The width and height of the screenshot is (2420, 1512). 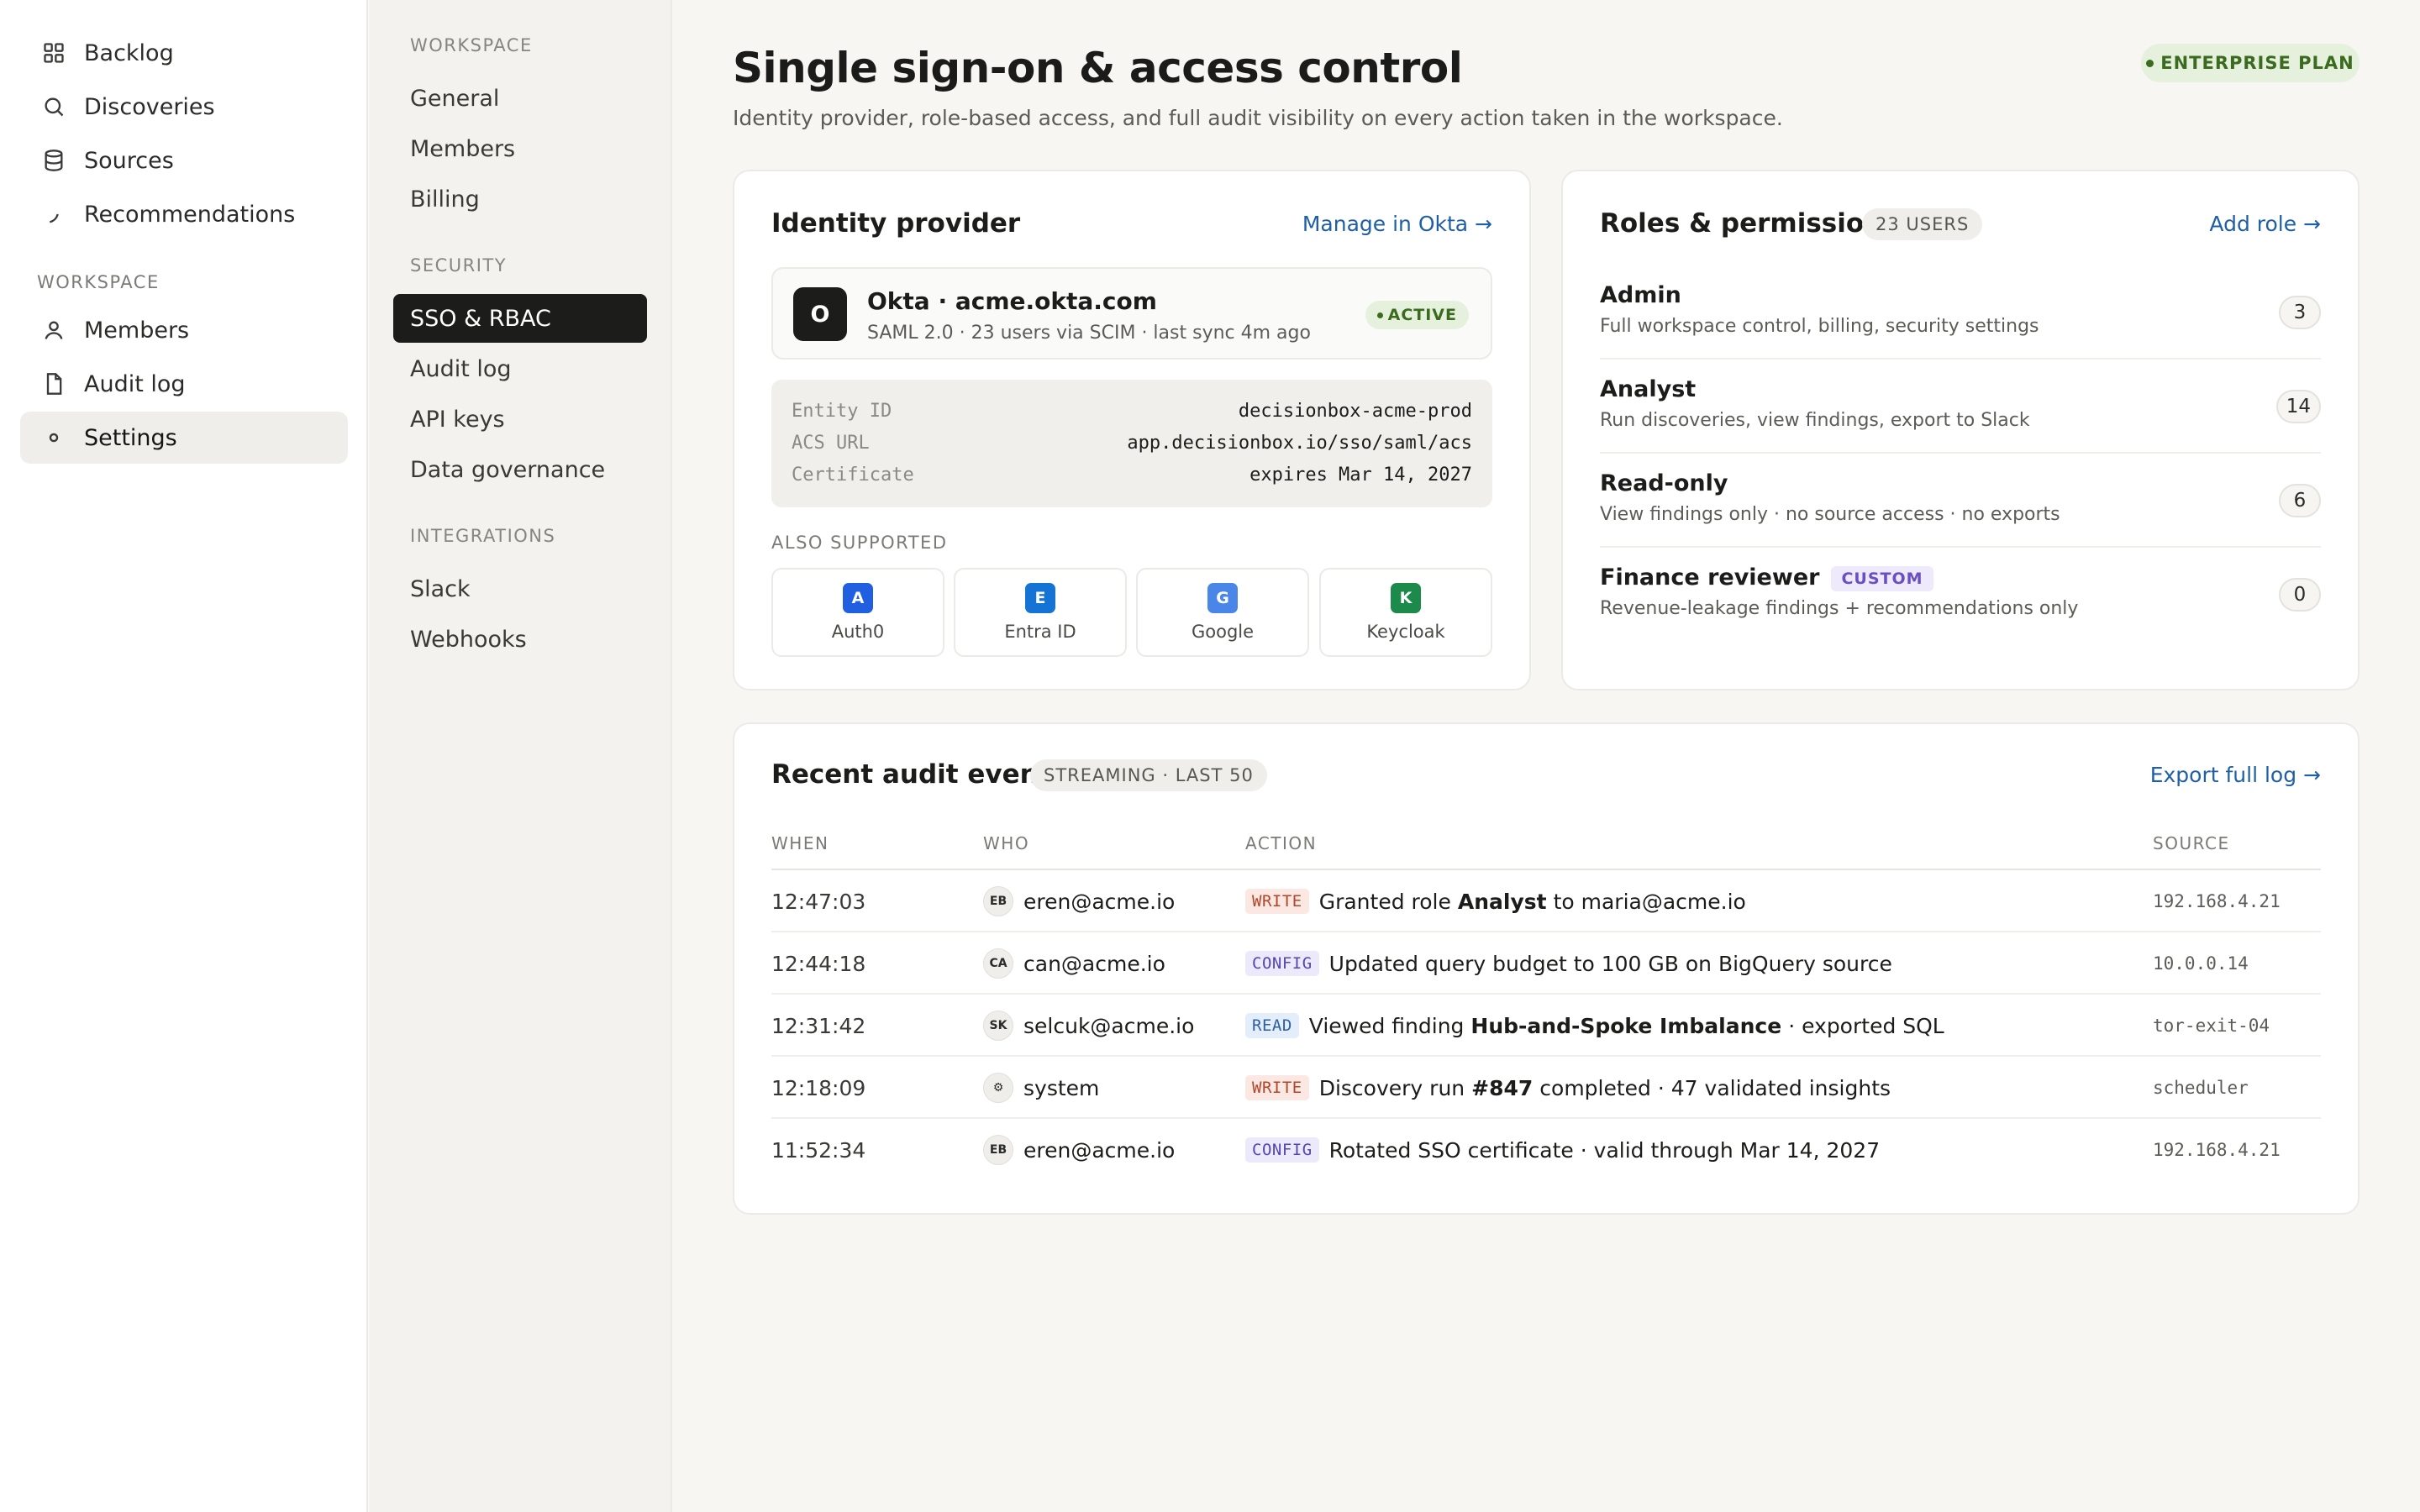 What do you see at coordinates (818, 1087) in the screenshot?
I see `event-time: 12:18:09` at bounding box center [818, 1087].